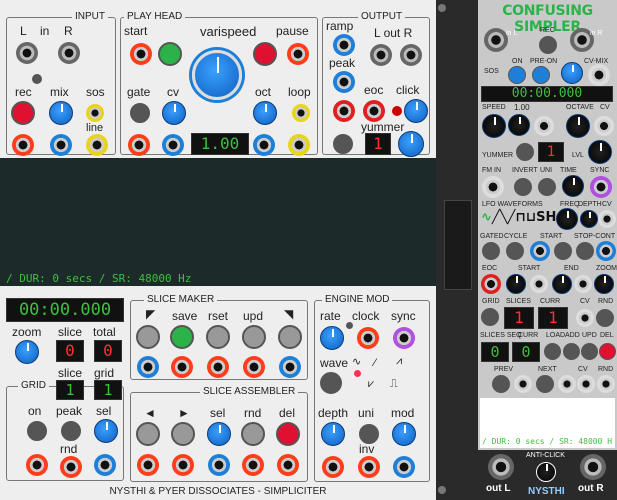 Image resolution: width=617 pixels, height=500 pixels. What do you see at coordinates (572, 73) in the screenshot?
I see `cs-mix-knob` at bounding box center [572, 73].